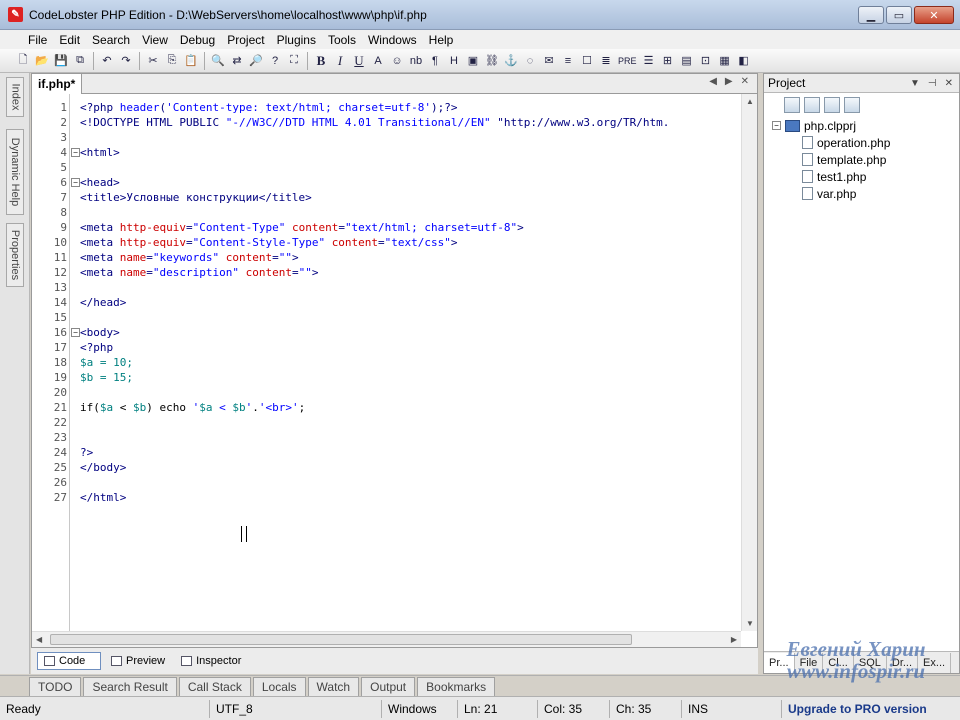  What do you see at coordinates (386, 422) in the screenshot?
I see `code-line: 22` at bounding box center [386, 422].